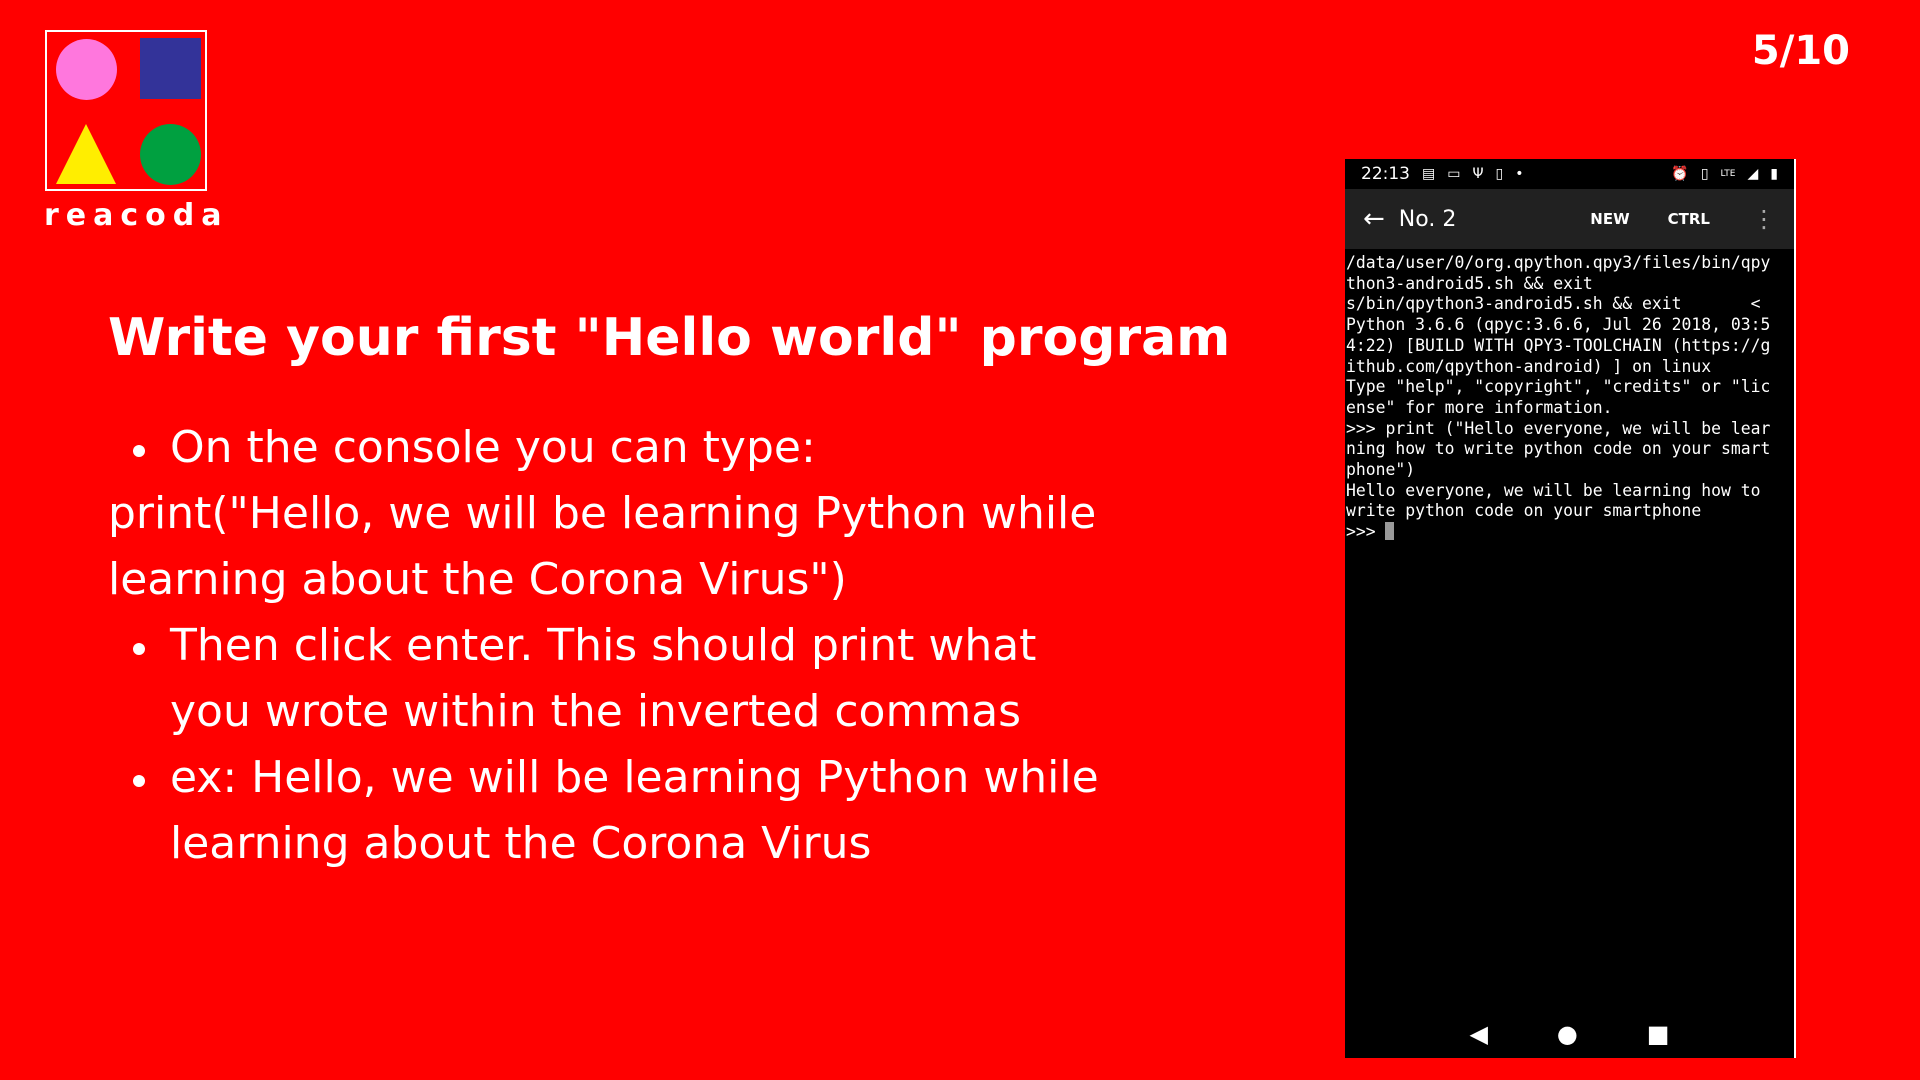 This screenshot has height=1080, width=1920. What do you see at coordinates (1704, 174) in the screenshot?
I see `vibrate-icon: ▯` at bounding box center [1704, 174].